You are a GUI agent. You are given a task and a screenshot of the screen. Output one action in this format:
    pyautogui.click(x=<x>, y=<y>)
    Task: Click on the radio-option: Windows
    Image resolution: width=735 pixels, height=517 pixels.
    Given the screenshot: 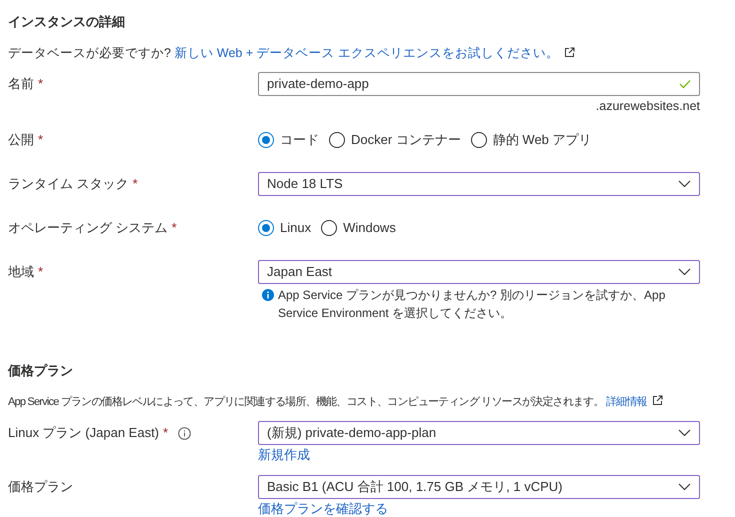 What is the action you would take?
    pyautogui.click(x=358, y=228)
    